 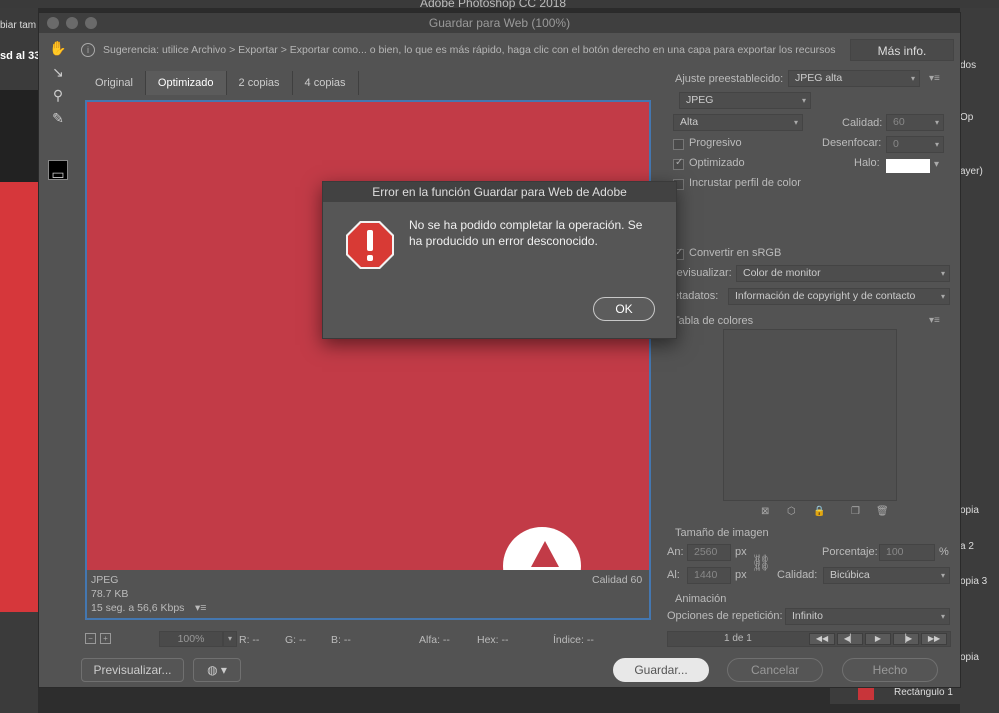 What do you see at coordinates (91, 23) in the screenshot?
I see `zoom-window-button` at bounding box center [91, 23].